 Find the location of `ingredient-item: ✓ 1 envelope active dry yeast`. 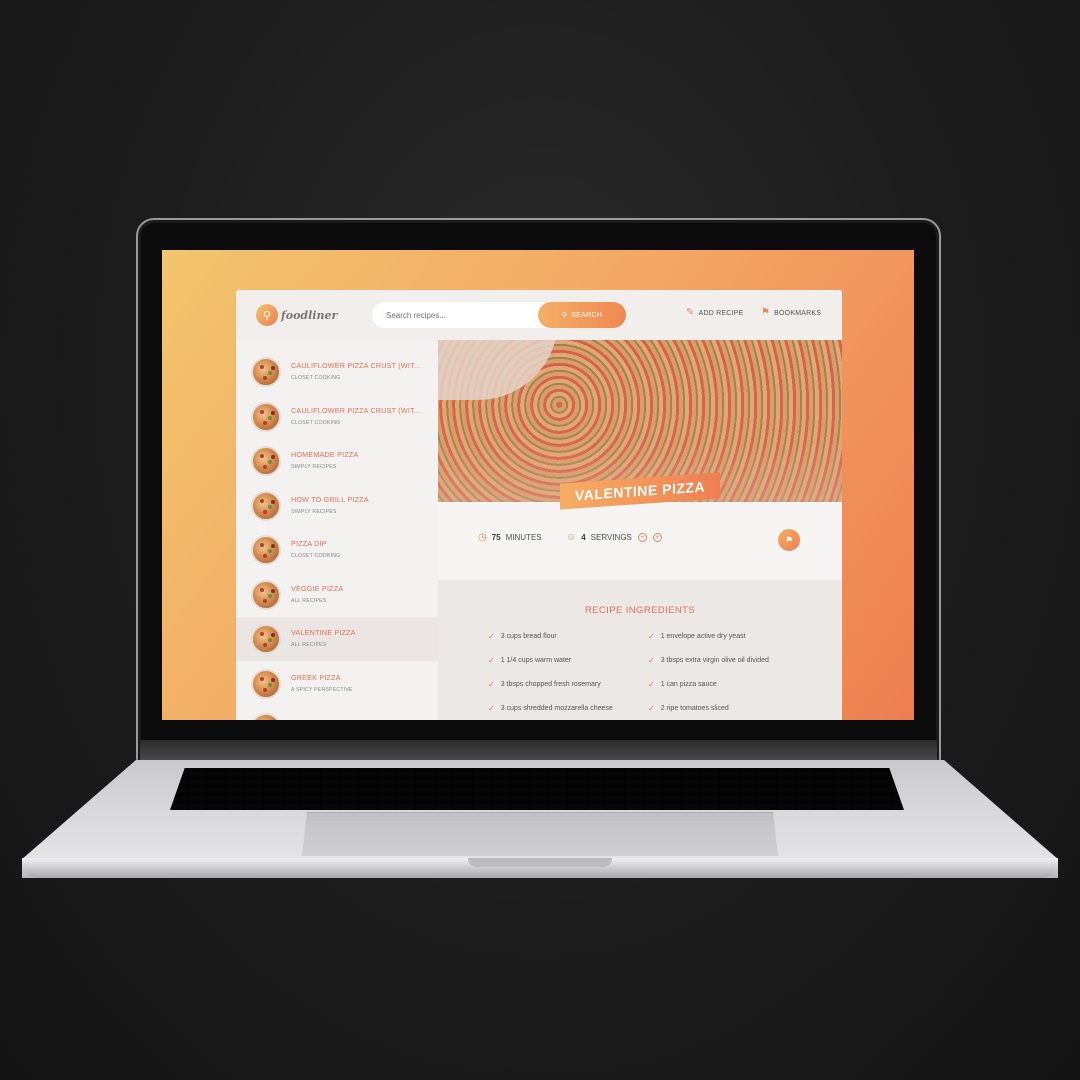

ingredient-item: ✓ 1 envelope active dry yeast is located at coordinates (697, 636).